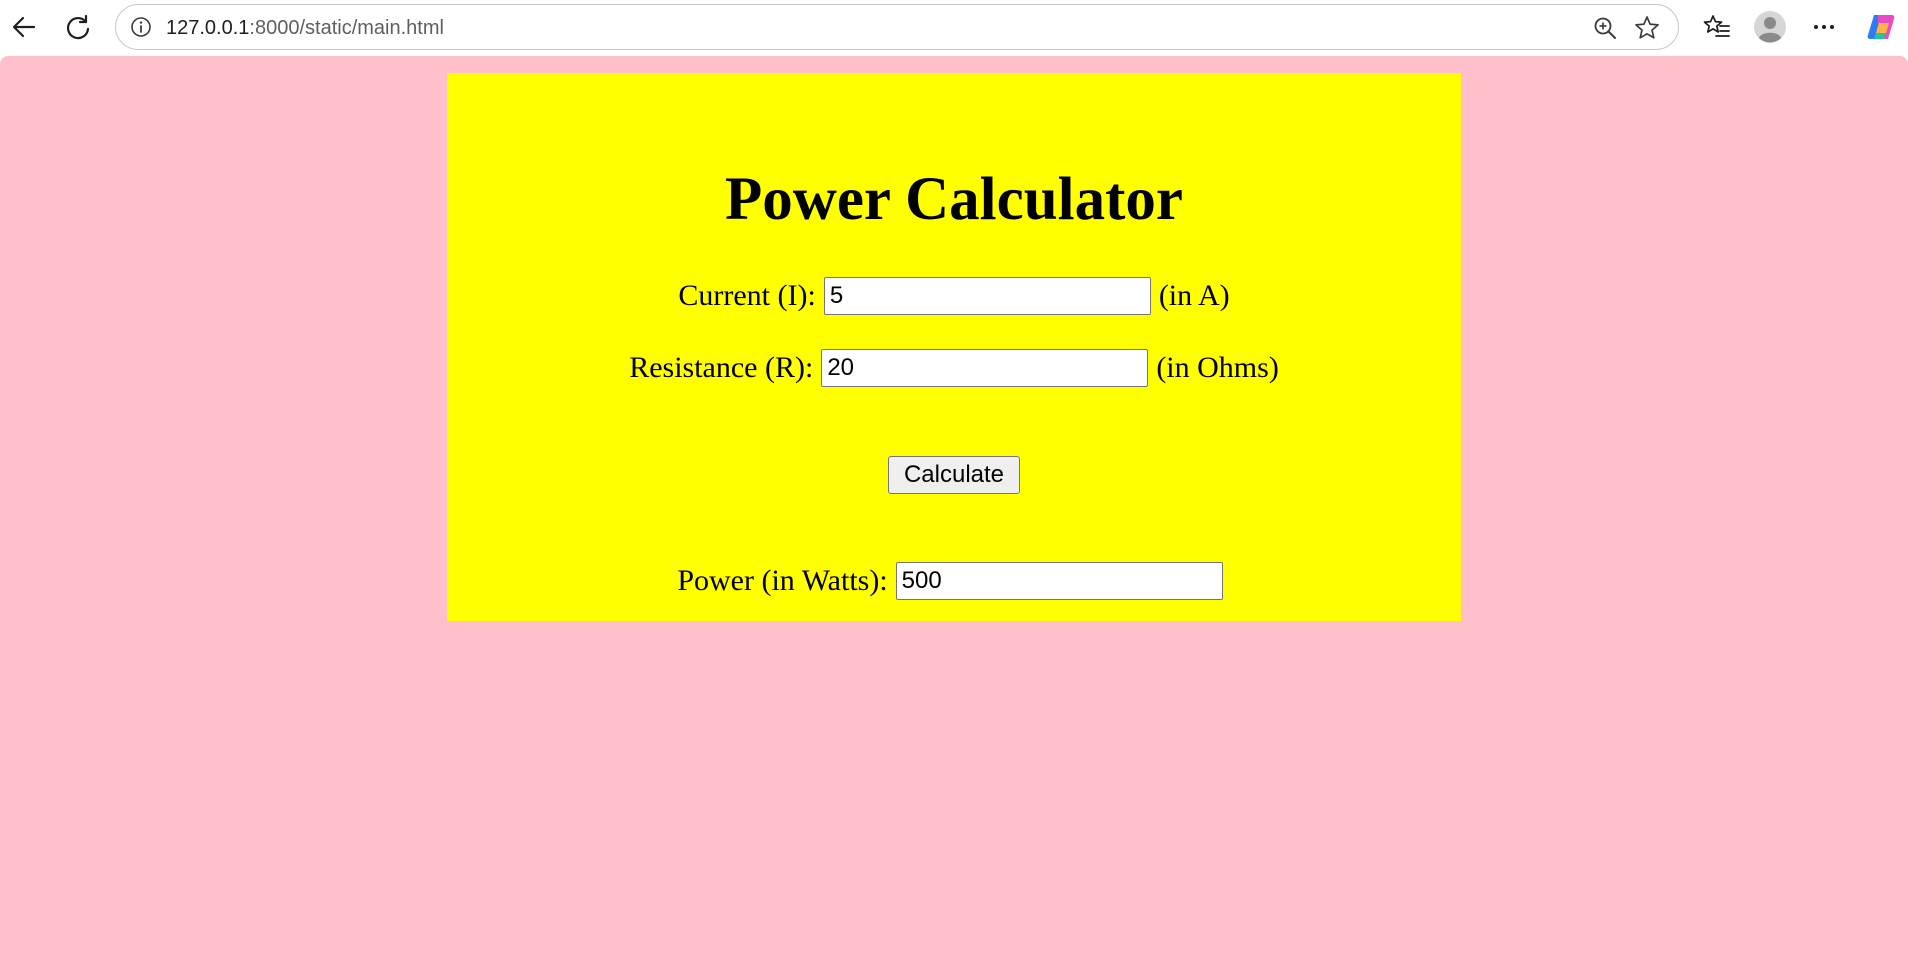 The height and width of the screenshot is (960, 1908). I want to click on avatar-icon, so click(1770, 27).